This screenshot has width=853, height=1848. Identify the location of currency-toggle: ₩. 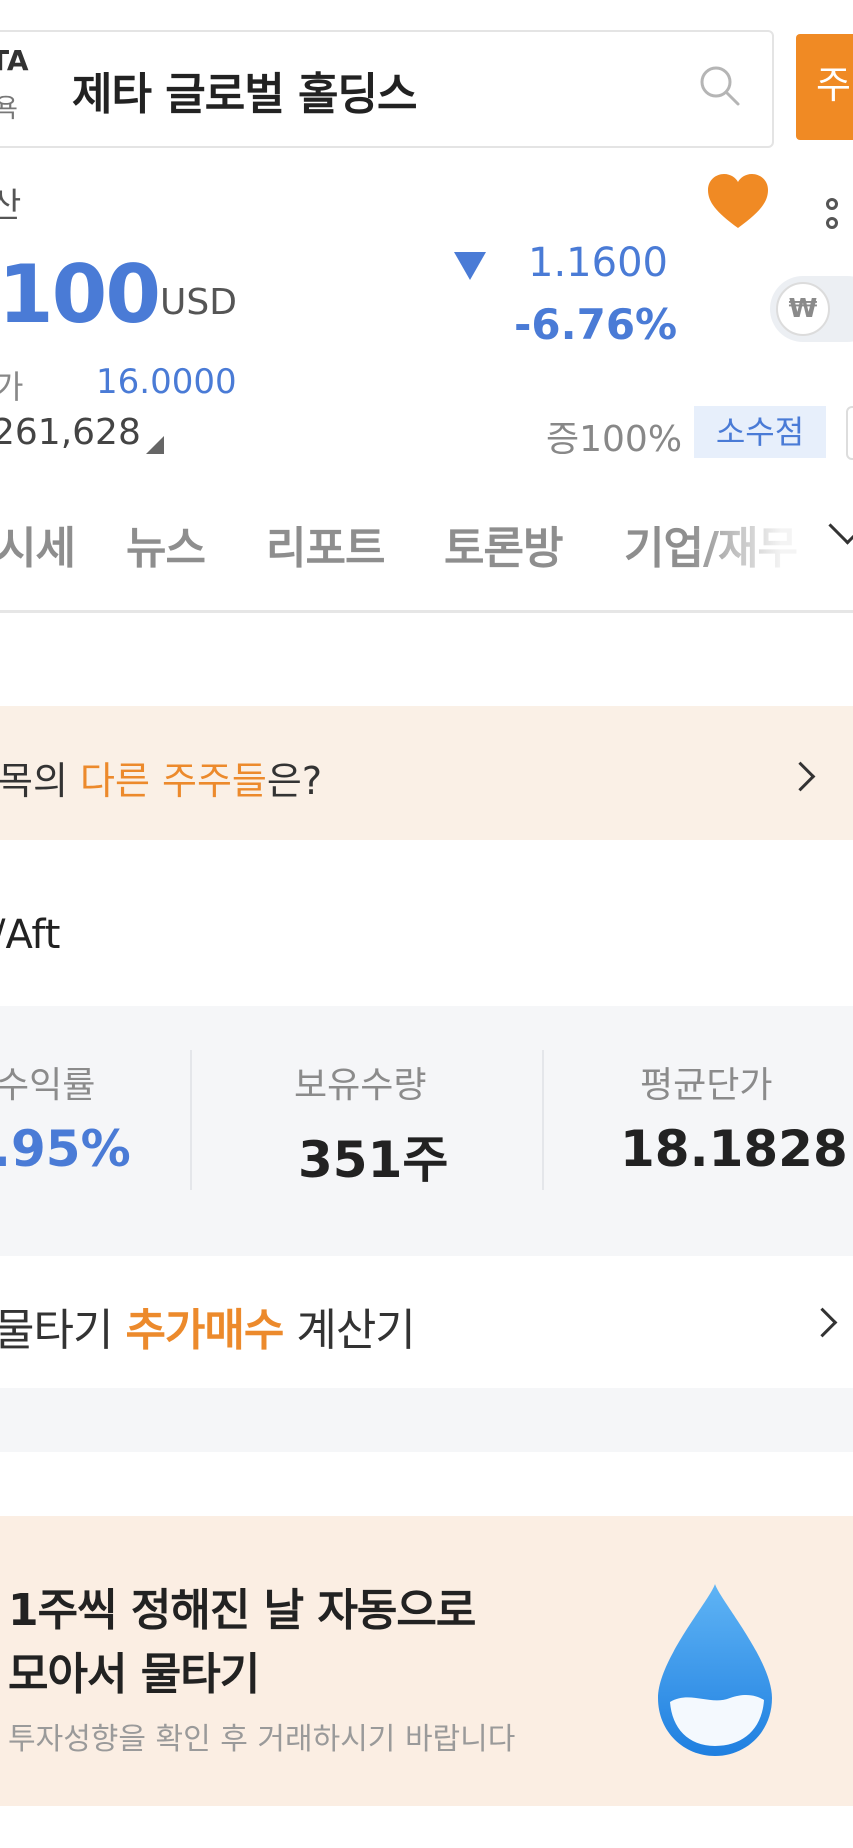
(811, 309).